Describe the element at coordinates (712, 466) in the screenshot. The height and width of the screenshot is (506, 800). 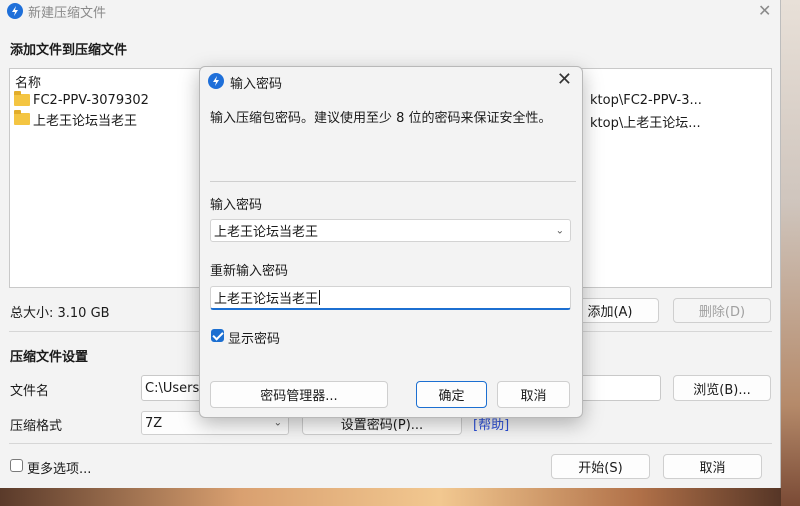
I see `main-cancel-button: 取消` at that location.